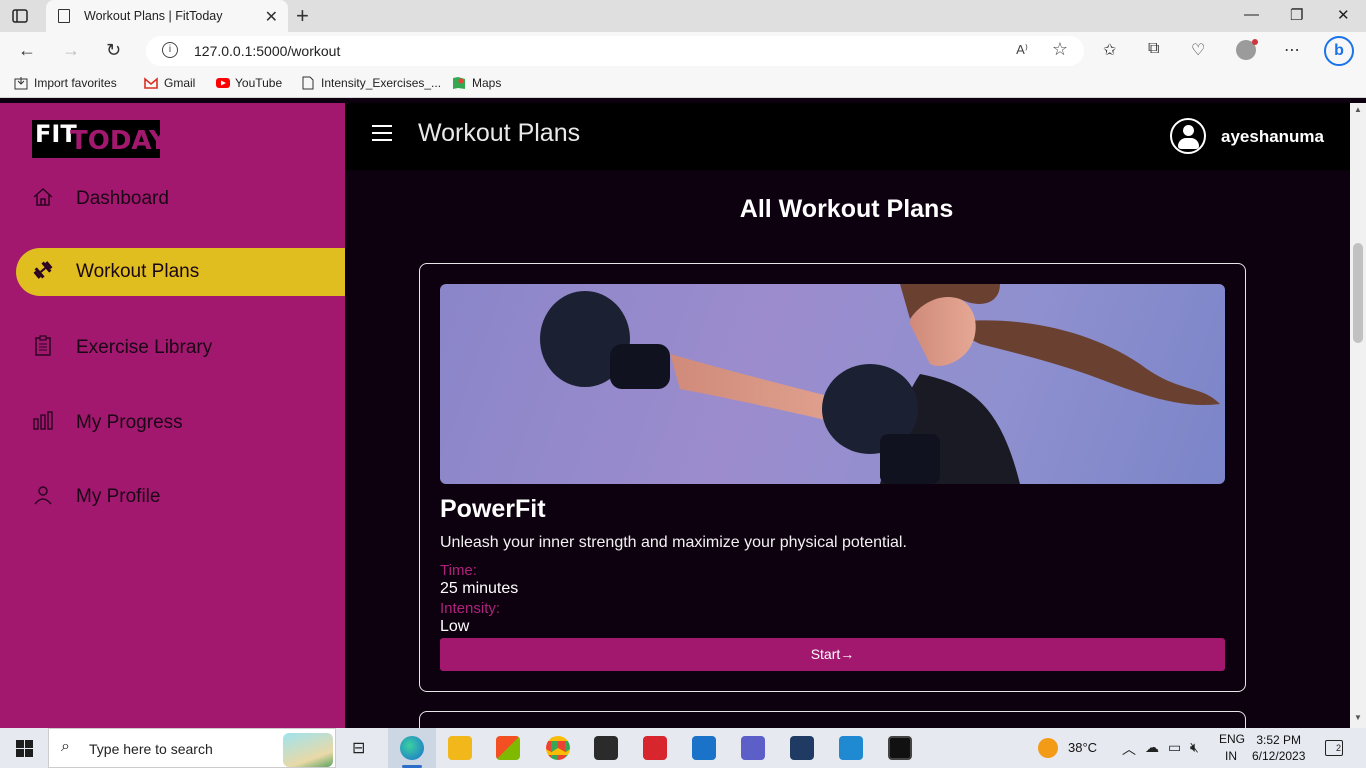  I want to click on wps-office-icon, so click(655, 748).